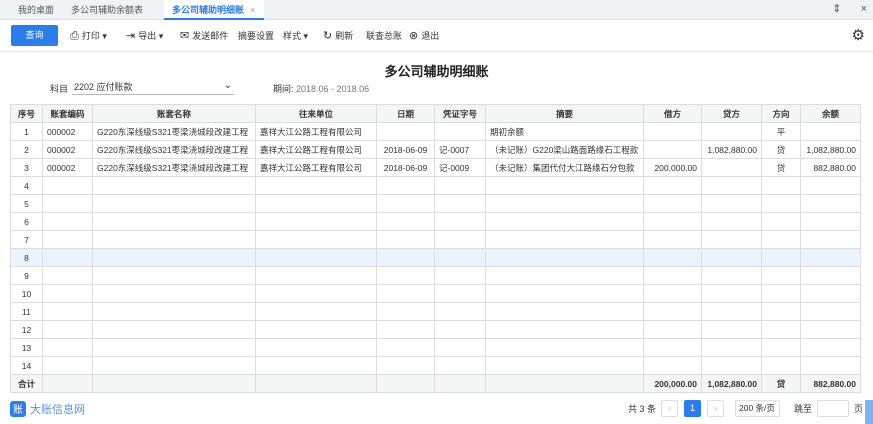  I want to click on period-value: 2018.06 - 2018.06, so click(333, 89).